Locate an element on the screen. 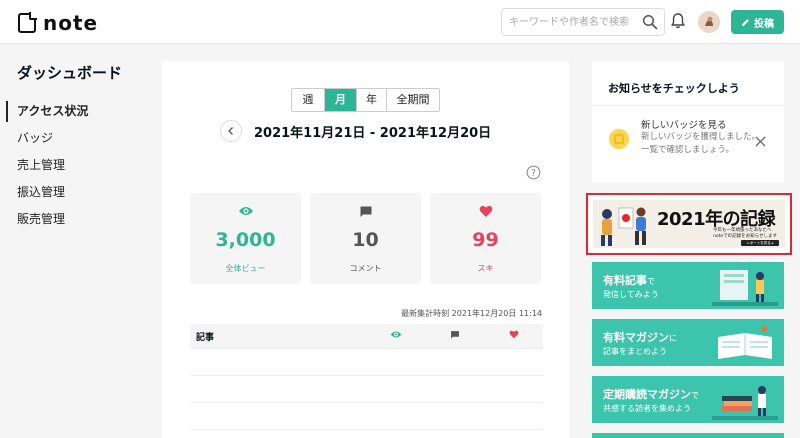 Image resolution: width=800 pixels, height=438 pixels. promo-title: 有料マガジン is located at coordinates (636, 337).